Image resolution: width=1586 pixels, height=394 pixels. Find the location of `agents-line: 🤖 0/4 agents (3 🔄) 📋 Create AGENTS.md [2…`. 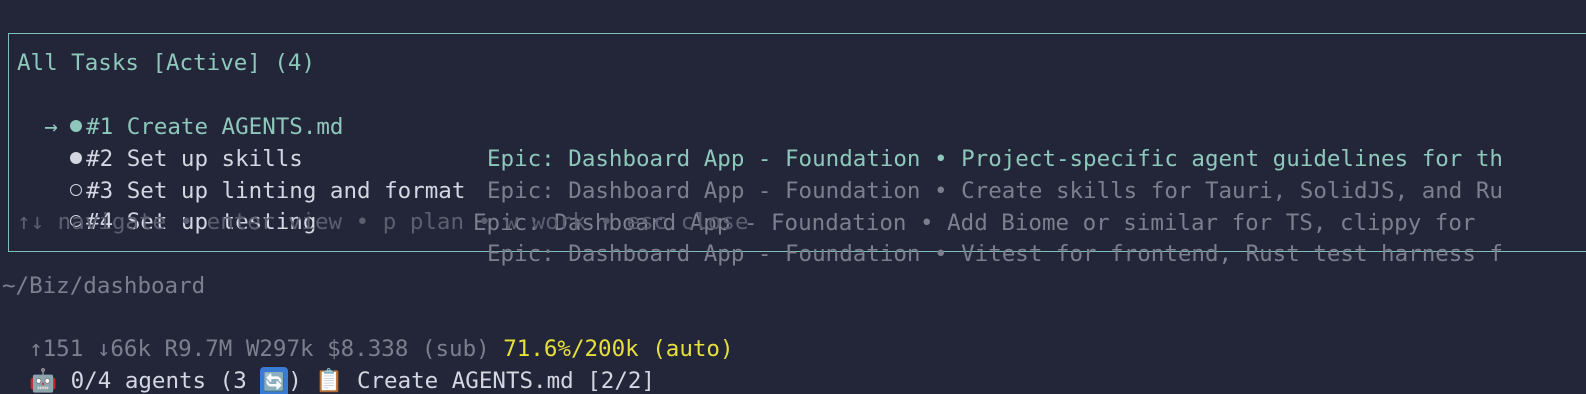

agents-line: 🤖 0/4 agents (3 🔄) 📋 Create AGENTS.md [2… is located at coordinates (328, 363).